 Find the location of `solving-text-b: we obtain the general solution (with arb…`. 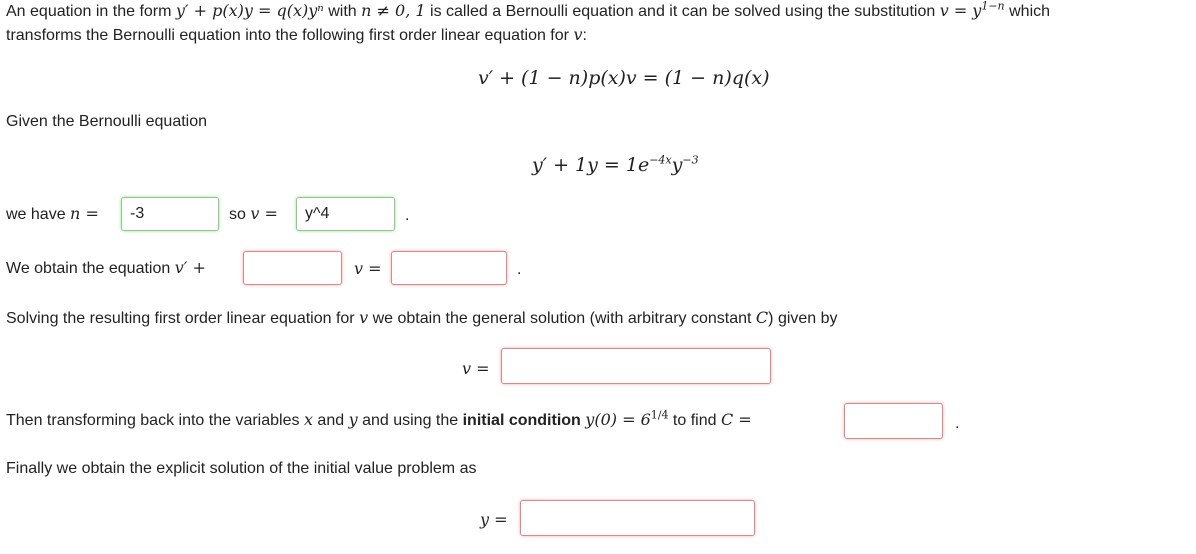

solving-text-b: we obtain the general solution (with arb… is located at coordinates (562, 318).